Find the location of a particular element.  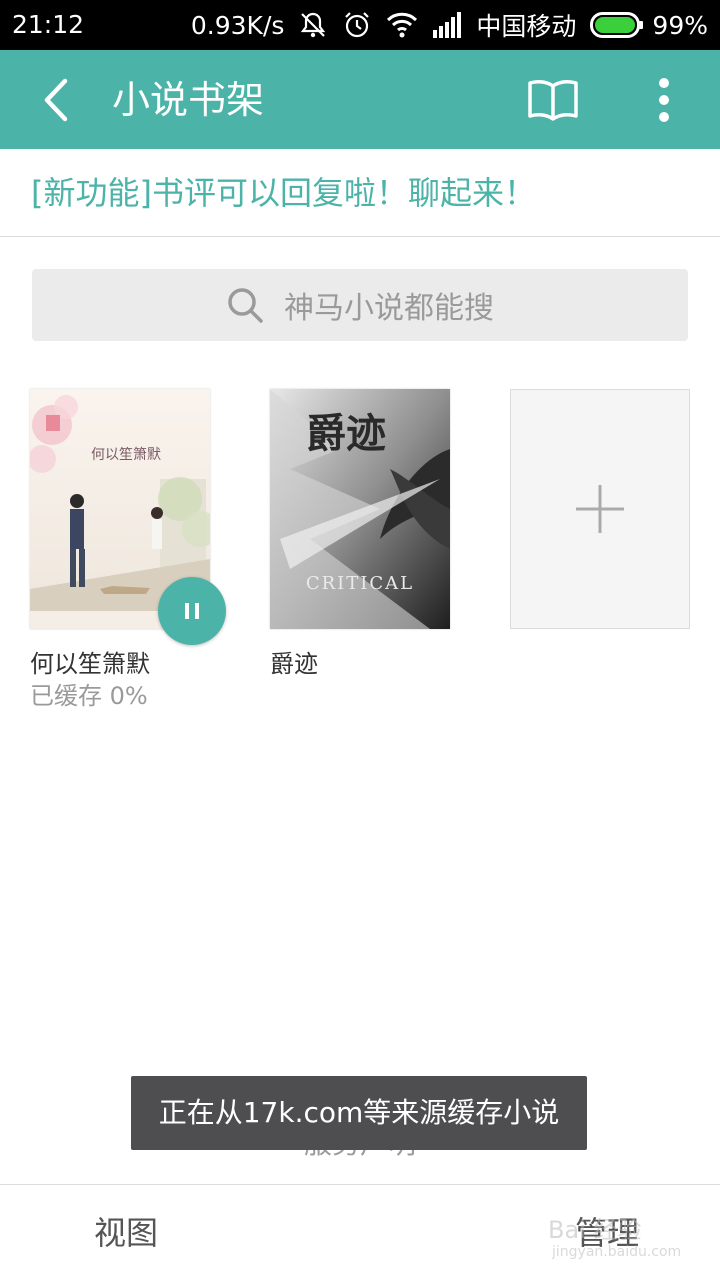

watermark-text: Bai 经验 is located at coordinates (595, 1230).